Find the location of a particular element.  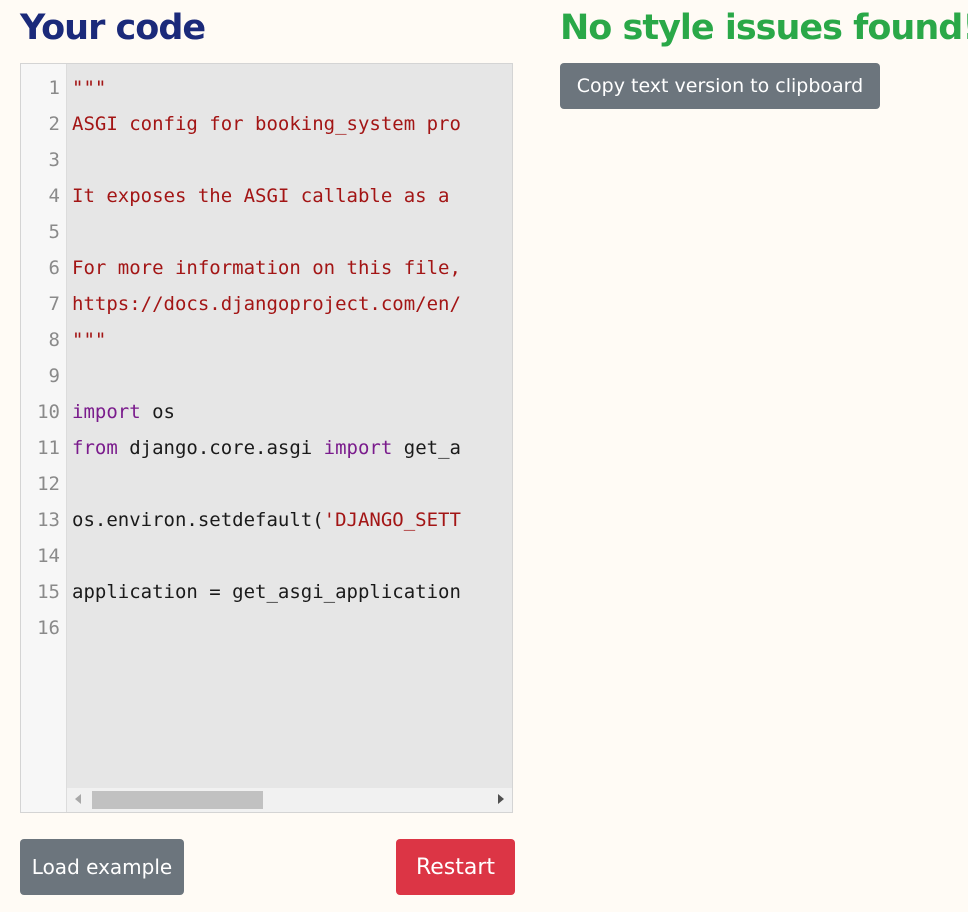

code-line: 6 For more information on this file, is located at coordinates (266, 268).